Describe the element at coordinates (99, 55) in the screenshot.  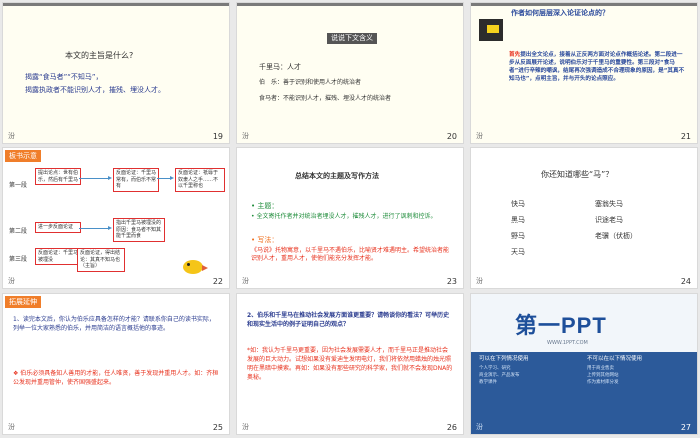
I see `slide-title: 本文的主旨是什么?` at that location.